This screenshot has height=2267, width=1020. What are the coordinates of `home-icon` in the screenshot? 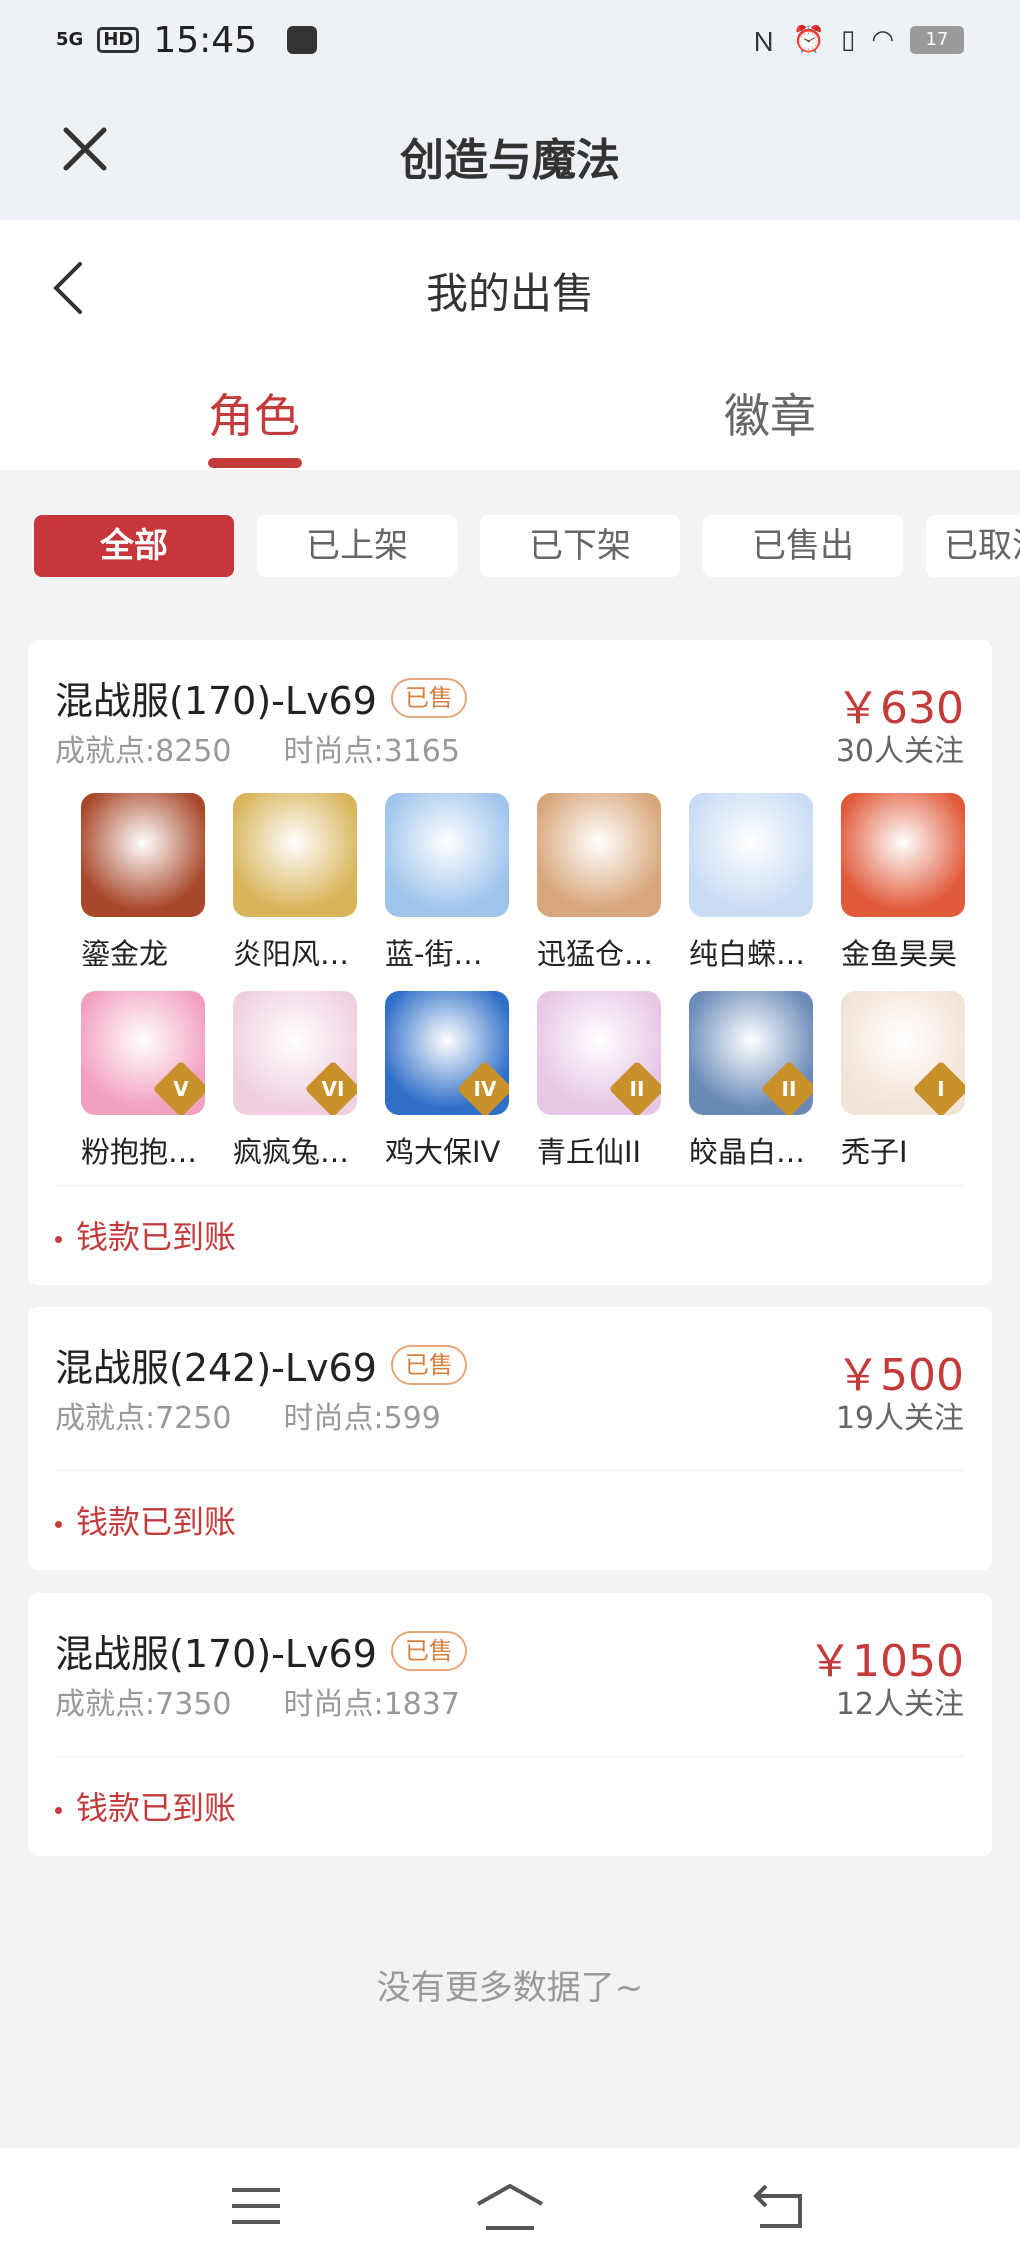 It's located at (510, 2208).